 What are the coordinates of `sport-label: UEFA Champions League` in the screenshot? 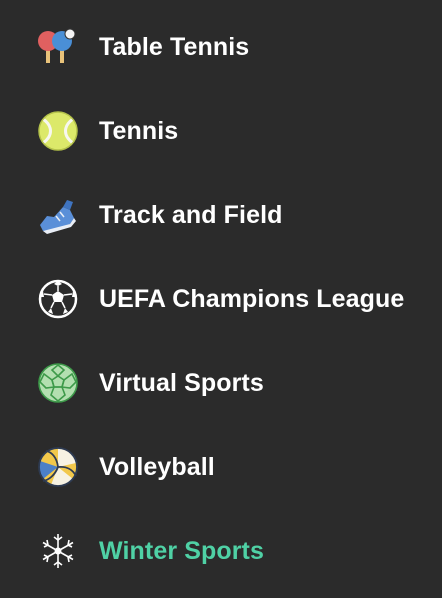 It's located at (252, 298).